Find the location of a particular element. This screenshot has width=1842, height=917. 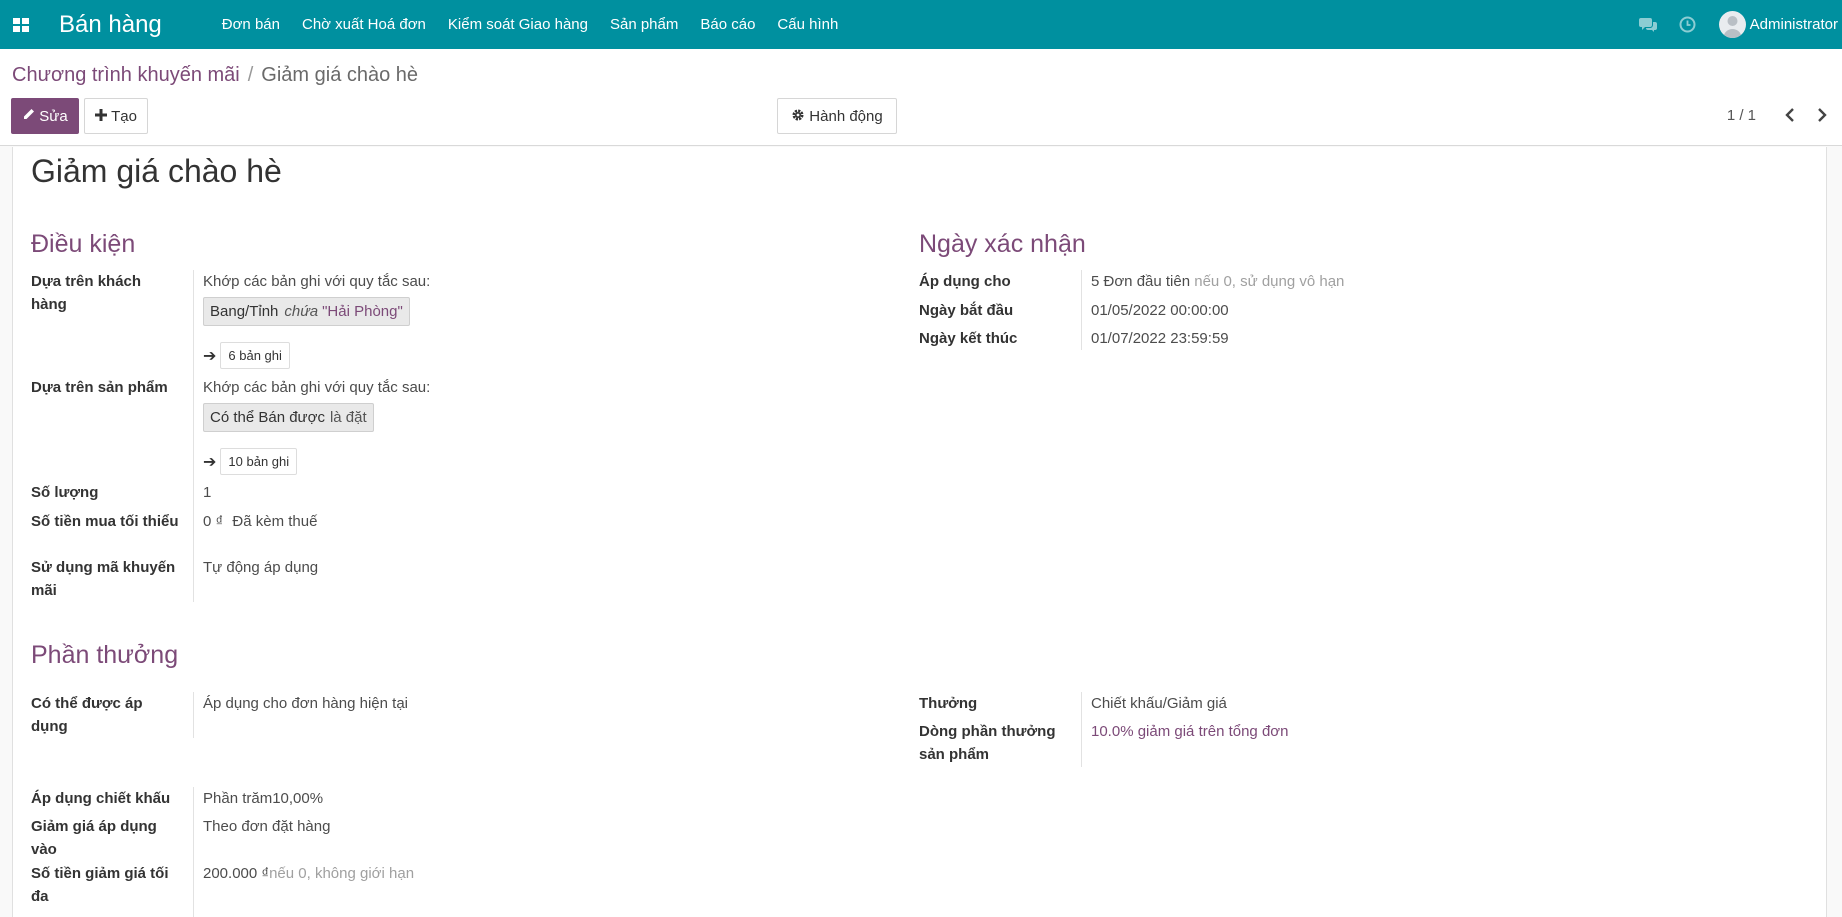

user-name: Administrator is located at coordinates (1794, 24).